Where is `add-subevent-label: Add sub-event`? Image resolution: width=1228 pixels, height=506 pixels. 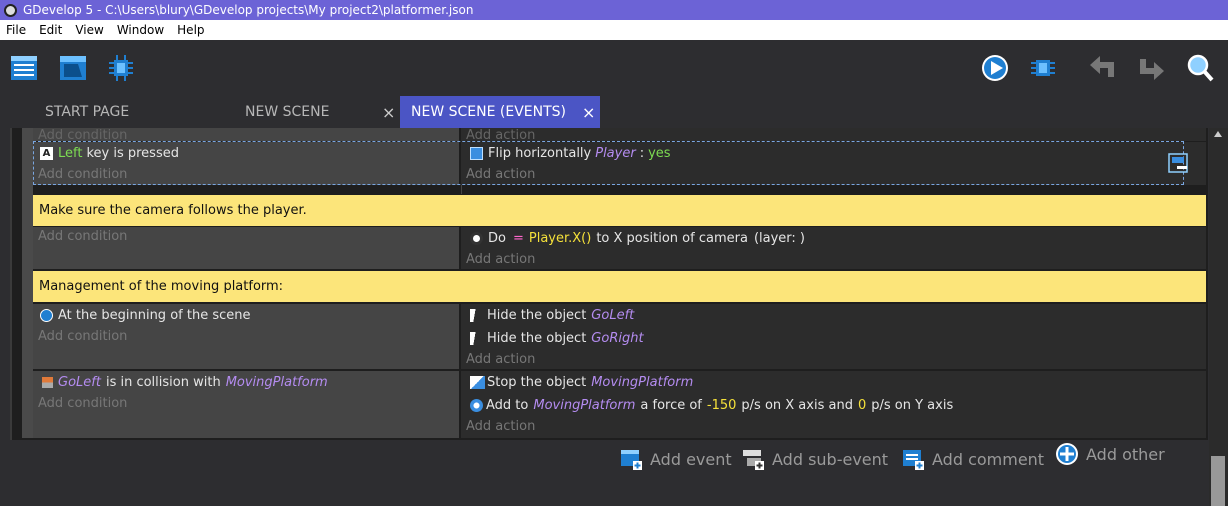 add-subevent-label: Add sub-event is located at coordinates (830, 459).